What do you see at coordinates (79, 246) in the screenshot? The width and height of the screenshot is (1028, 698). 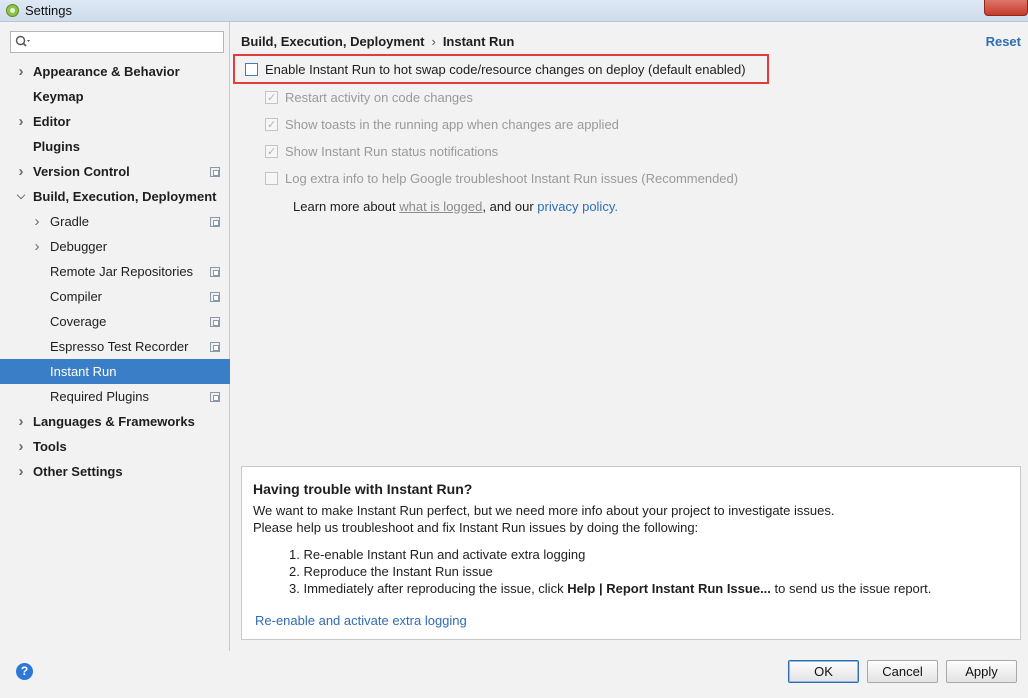 I see `tree-item-label: Debugger` at bounding box center [79, 246].